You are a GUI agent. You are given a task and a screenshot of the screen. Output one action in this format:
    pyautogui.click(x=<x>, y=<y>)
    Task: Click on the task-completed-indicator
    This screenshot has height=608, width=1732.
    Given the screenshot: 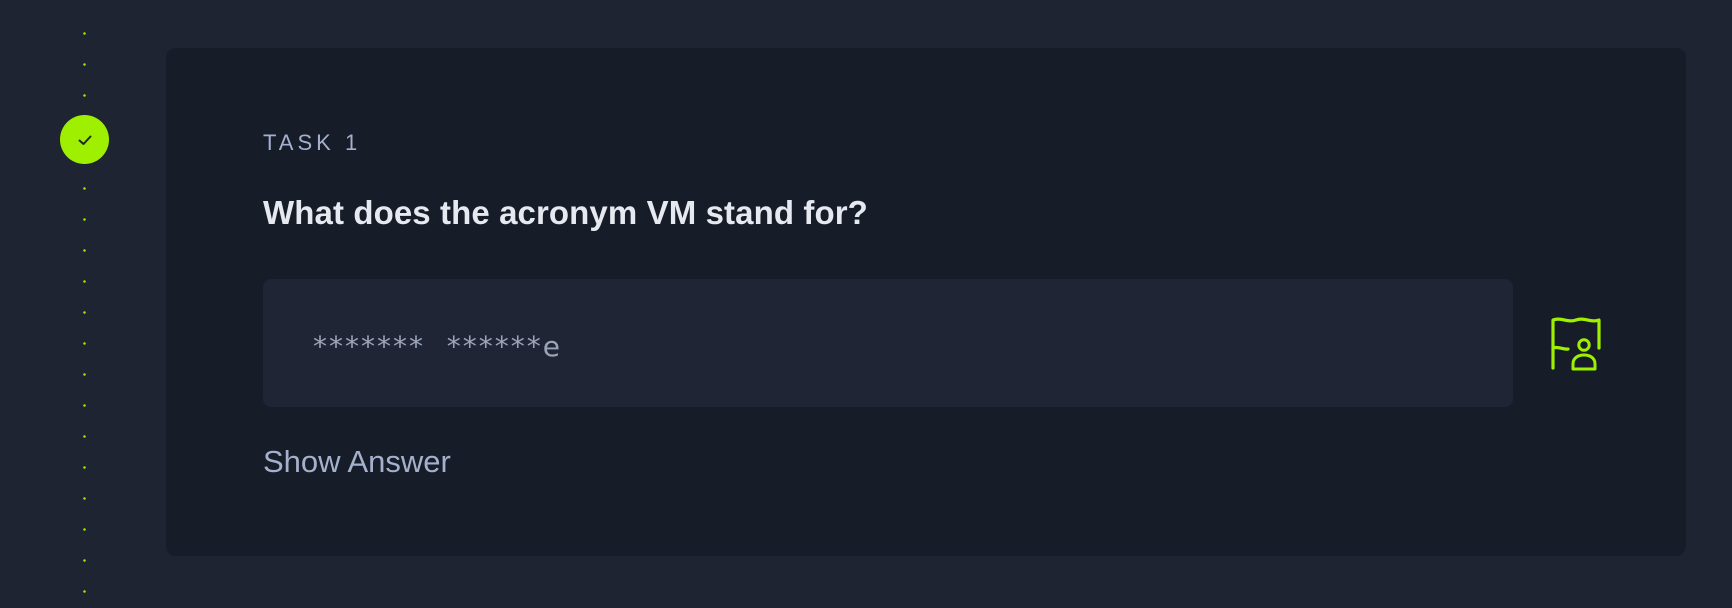 What is the action you would take?
    pyautogui.click(x=84, y=139)
    